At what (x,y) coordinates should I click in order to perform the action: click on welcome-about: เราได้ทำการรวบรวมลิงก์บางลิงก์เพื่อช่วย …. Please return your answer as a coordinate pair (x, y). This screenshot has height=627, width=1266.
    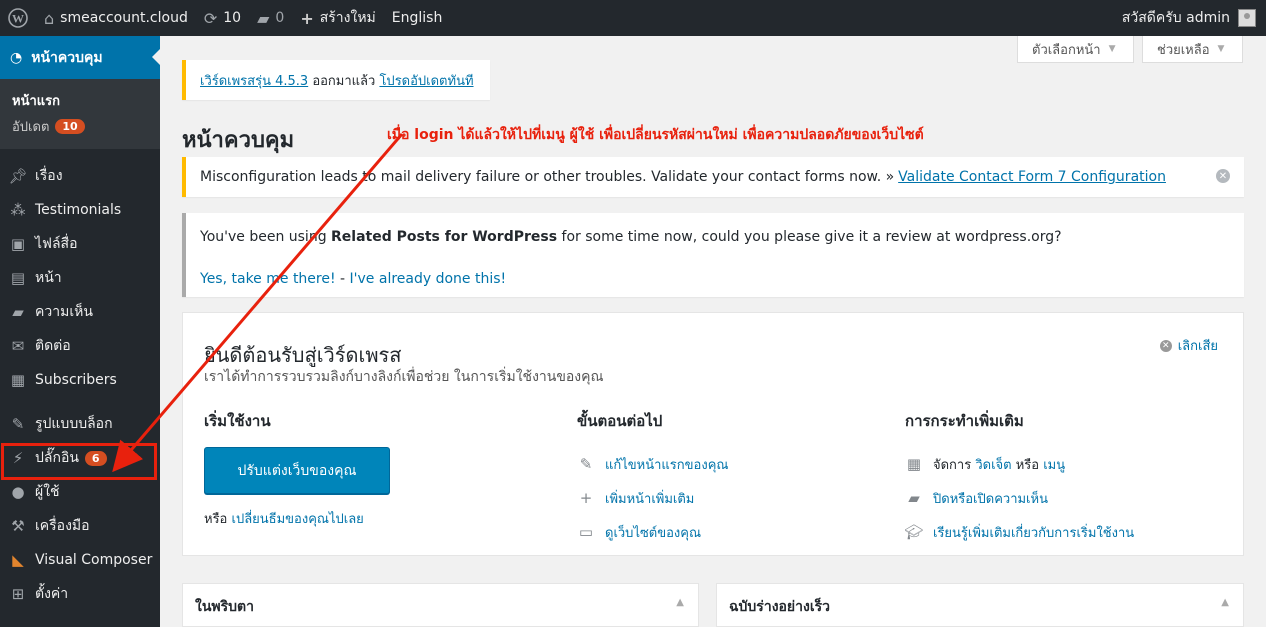
    Looking at the image, I should click on (404, 377).